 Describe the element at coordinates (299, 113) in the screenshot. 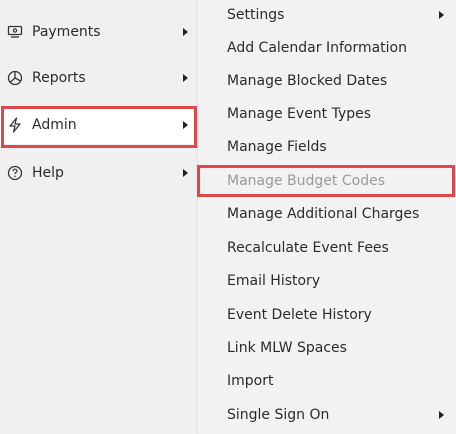

I see `submenu-item-label: Manage Event Types` at that location.